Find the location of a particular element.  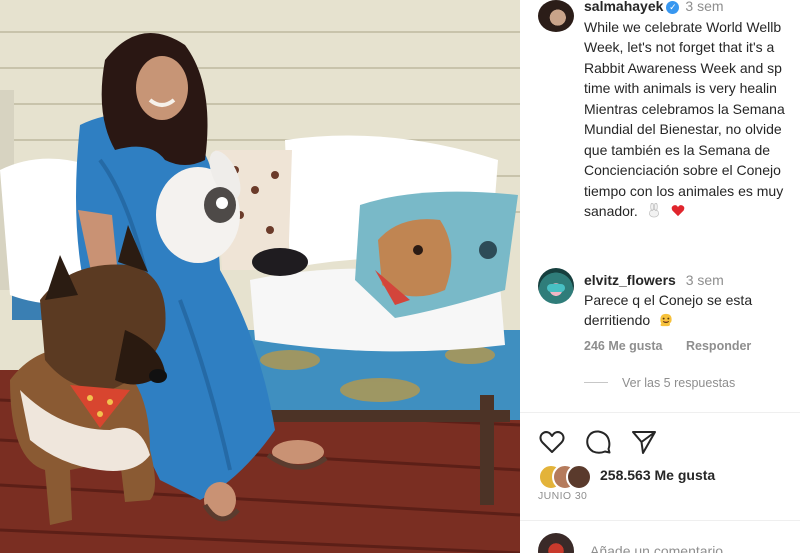

comment-likes: 246 Me gusta is located at coordinates (623, 346).